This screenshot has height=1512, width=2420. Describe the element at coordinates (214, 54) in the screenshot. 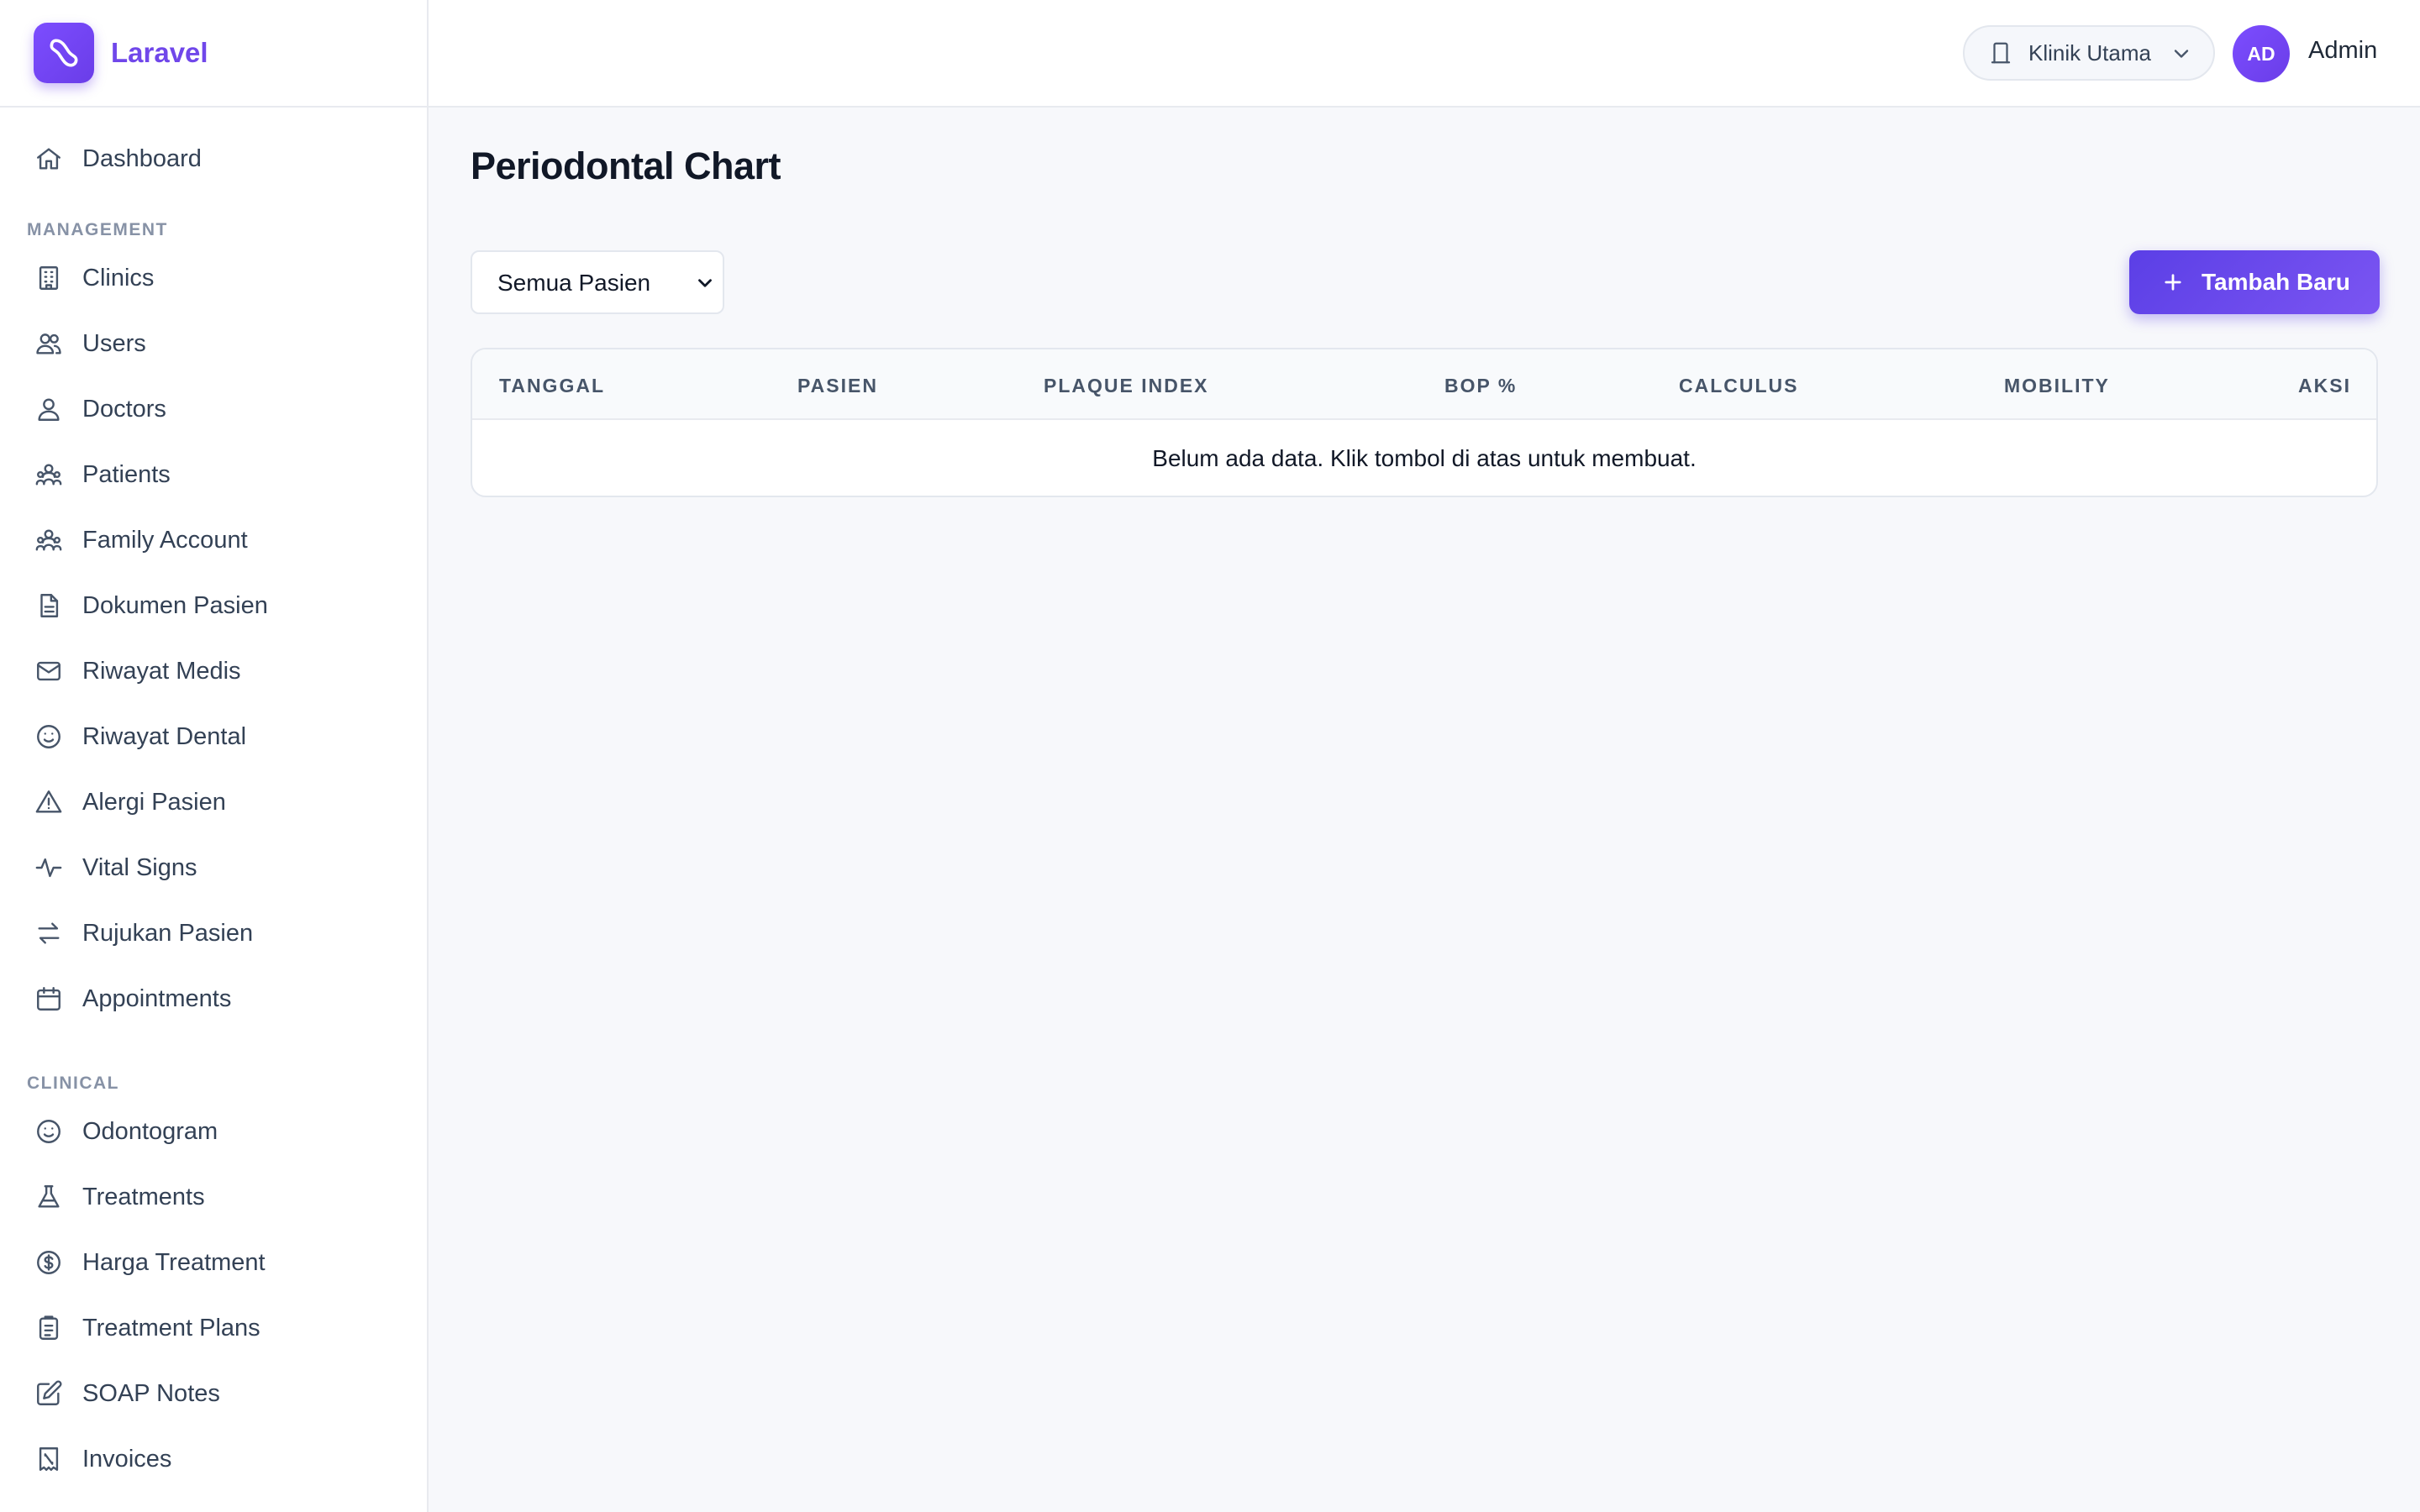

I see `brand: Laravel` at that location.